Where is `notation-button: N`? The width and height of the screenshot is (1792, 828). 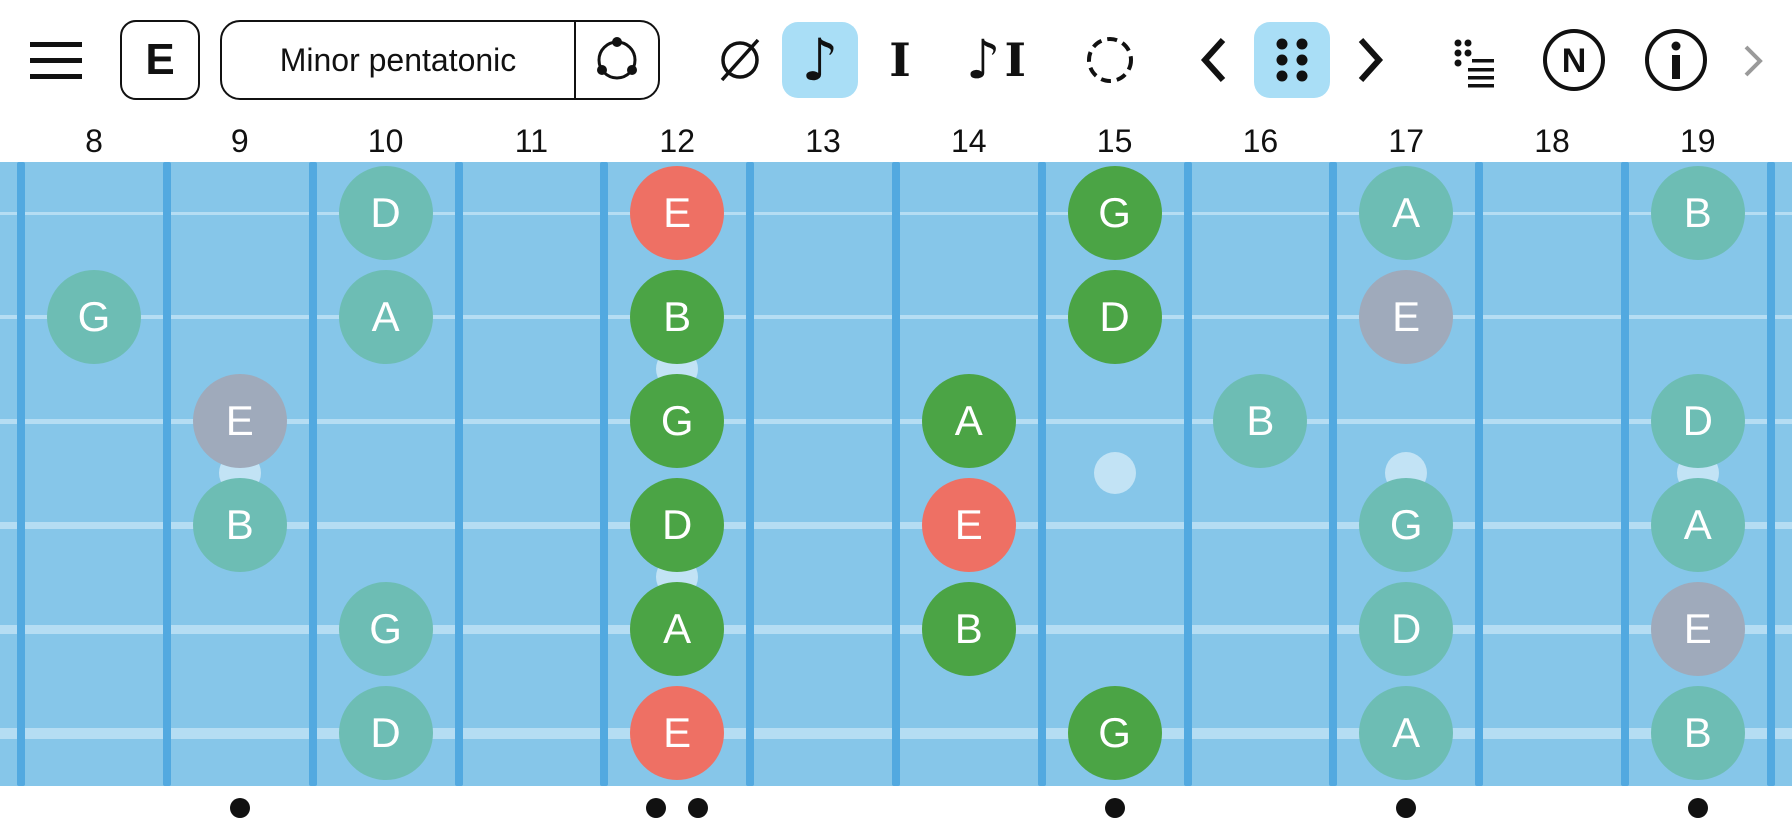
notation-button: N is located at coordinates (1574, 60).